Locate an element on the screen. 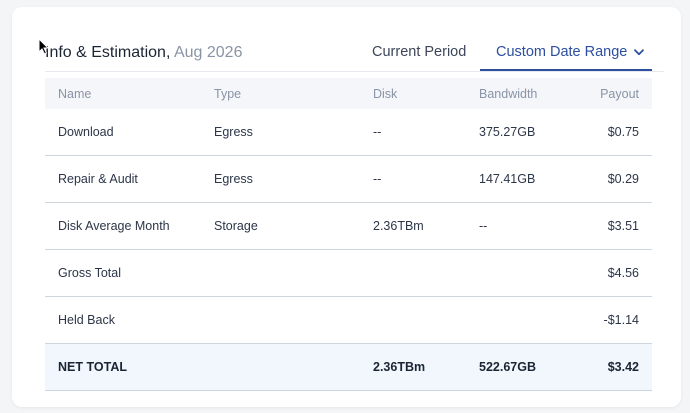  card-title: Info & Estimation, Aug 2026 is located at coordinates (143, 53).